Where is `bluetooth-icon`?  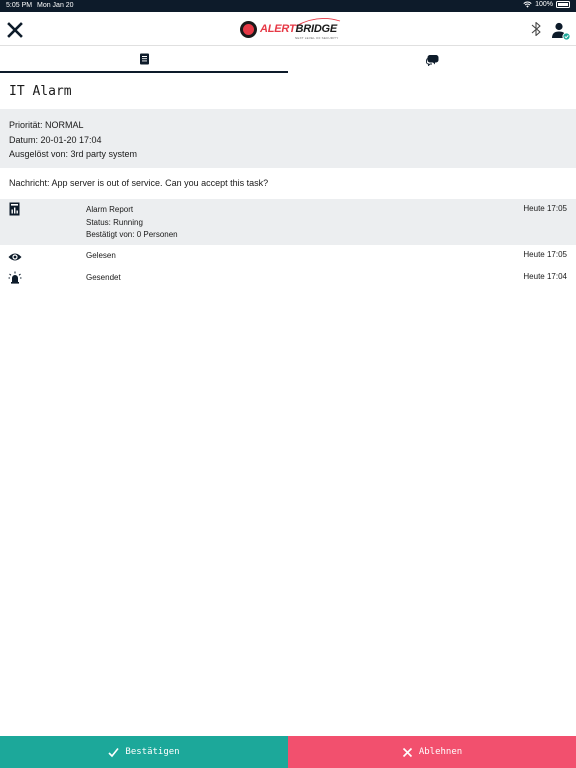
bluetooth-icon is located at coordinates (536, 29).